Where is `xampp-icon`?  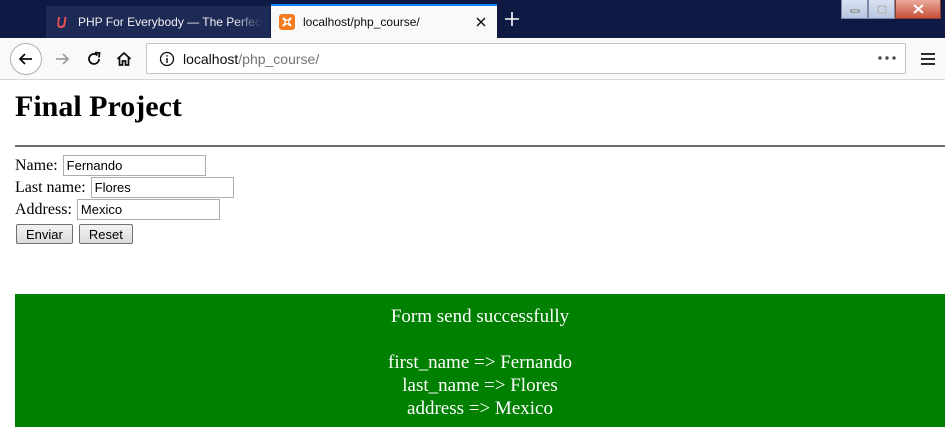
xampp-icon is located at coordinates (287, 22).